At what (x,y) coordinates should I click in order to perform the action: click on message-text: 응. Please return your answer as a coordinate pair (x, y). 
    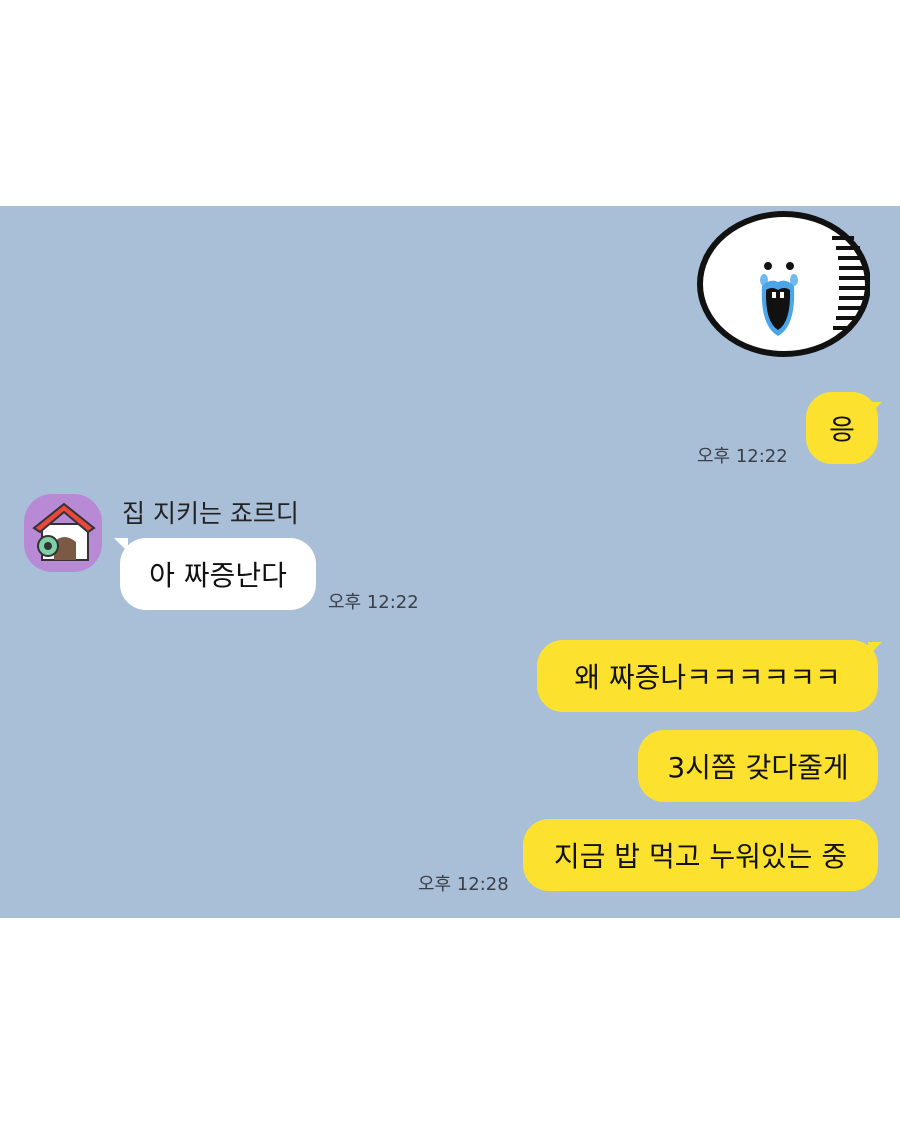
    Looking at the image, I should click on (842, 429).